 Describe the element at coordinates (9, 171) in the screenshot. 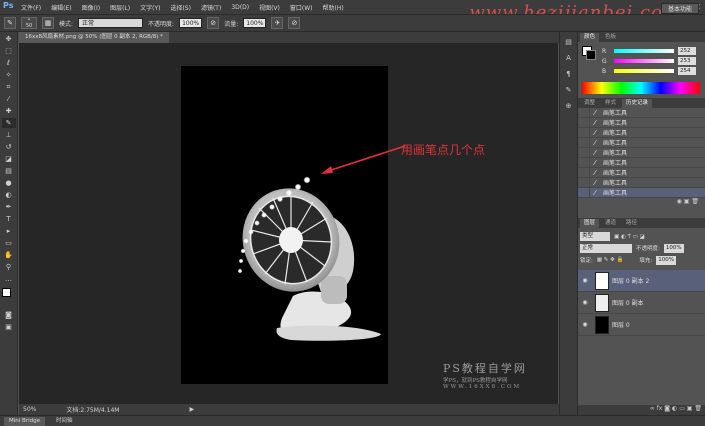

I see `gradient-tool-icon: ▤` at that location.